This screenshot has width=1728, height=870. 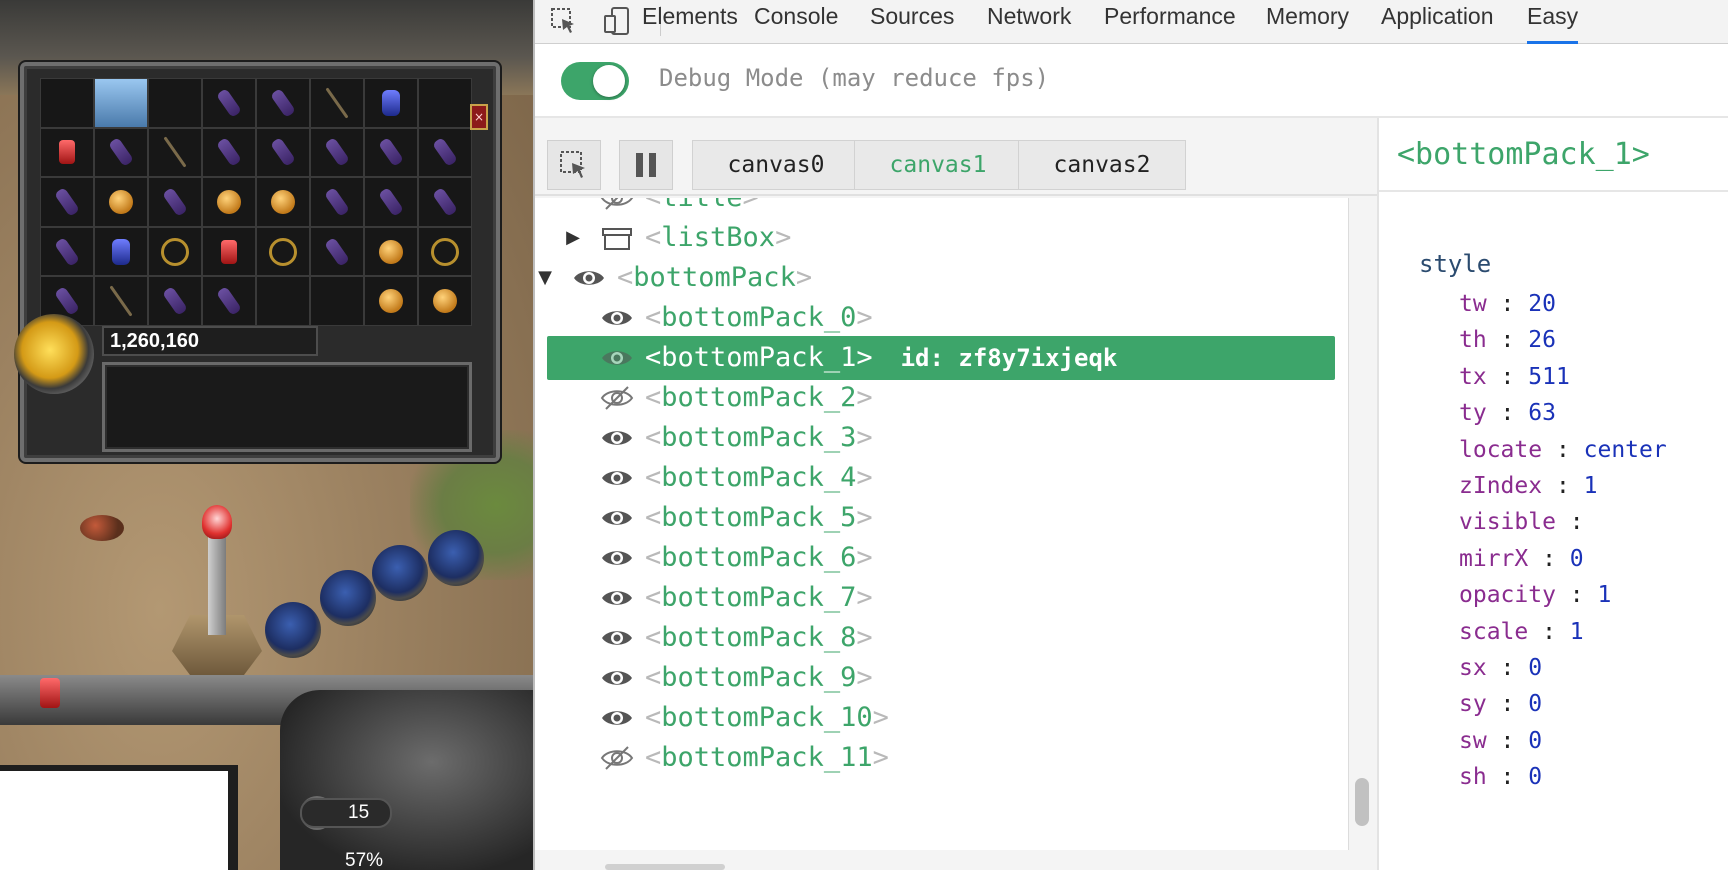 I want to click on expand-down-icon: ▼, so click(x=545, y=278).